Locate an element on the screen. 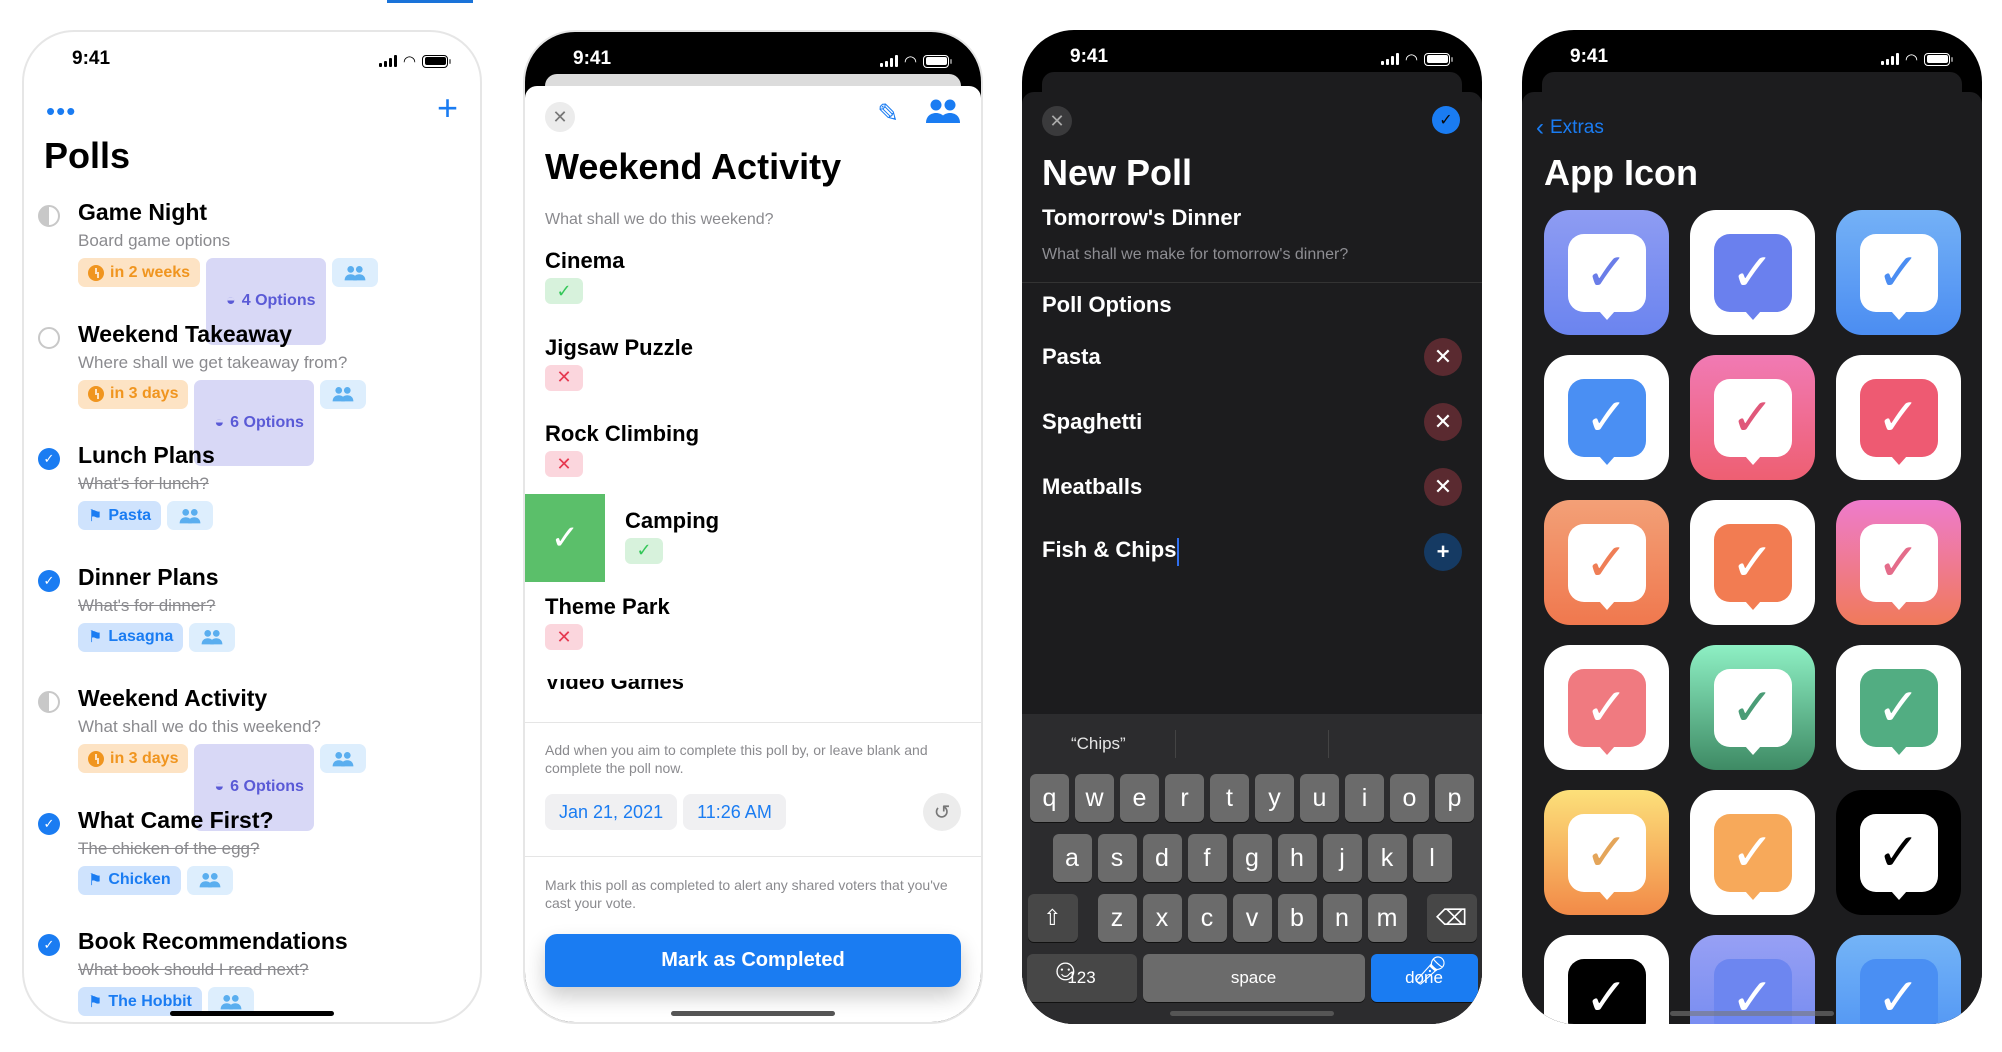 The image size is (2002, 1052). letter-key: x is located at coordinates (1162, 918).